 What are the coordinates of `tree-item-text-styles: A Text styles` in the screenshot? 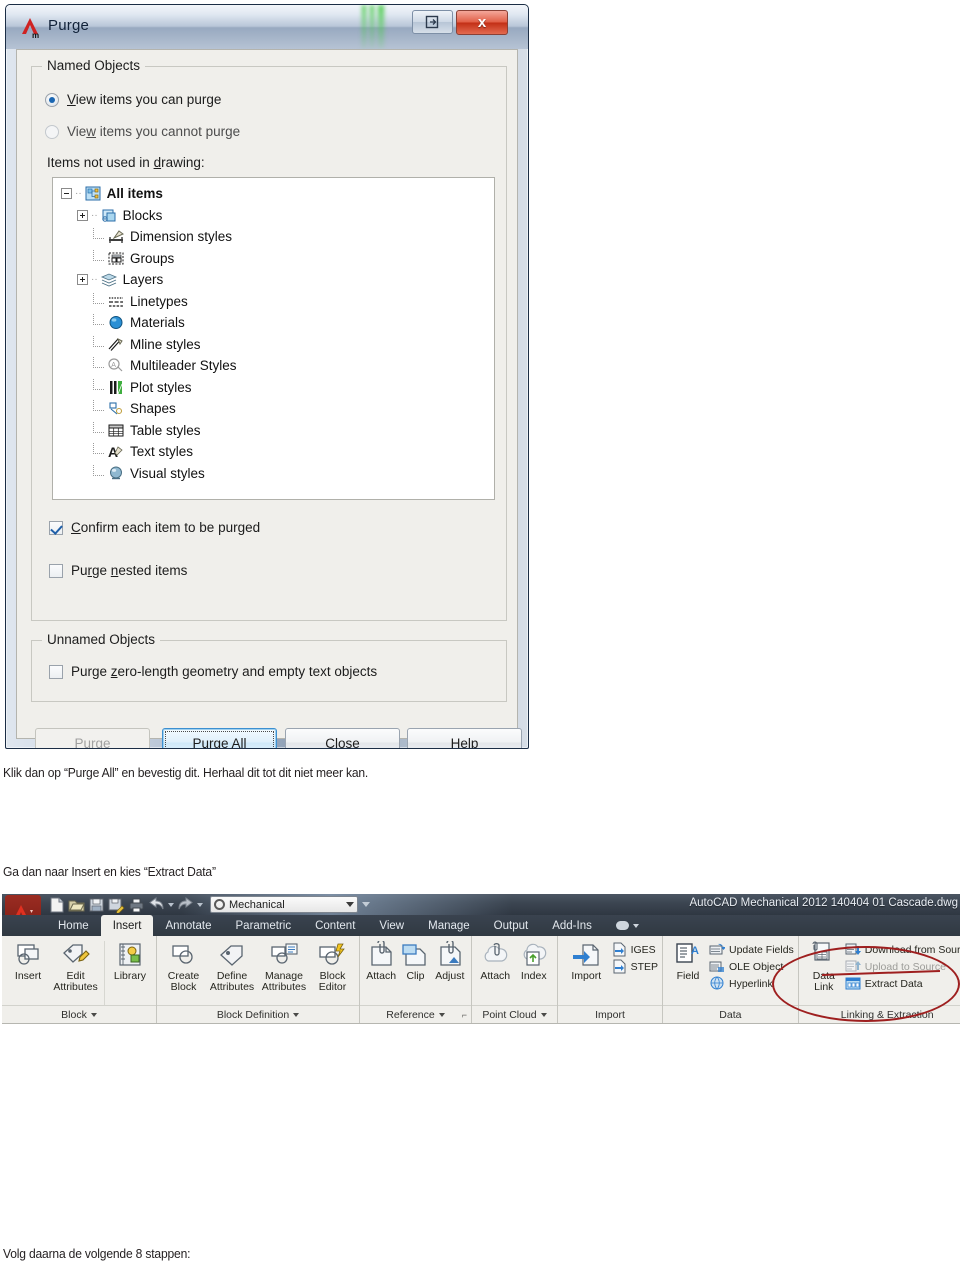 It's located at (277, 452).